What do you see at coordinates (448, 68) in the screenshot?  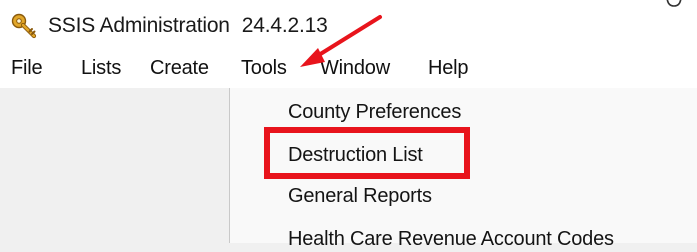 I see `menu-help: Help` at bounding box center [448, 68].